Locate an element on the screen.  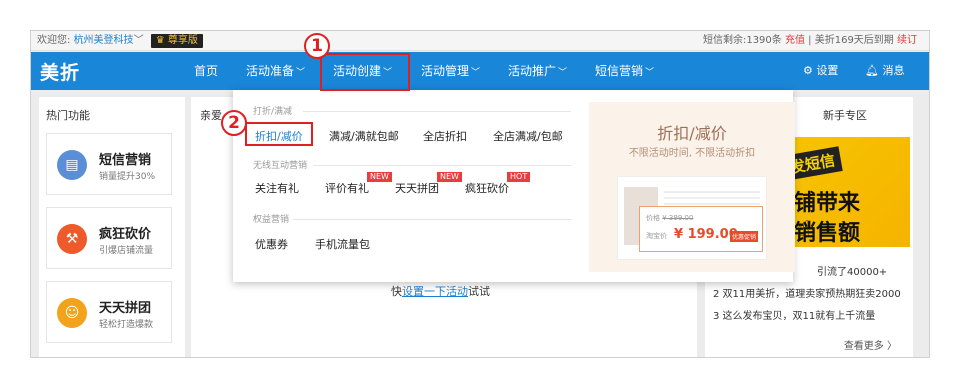
card-subtitle: 轻松打造爆款 is located at coordinates (126, 325).